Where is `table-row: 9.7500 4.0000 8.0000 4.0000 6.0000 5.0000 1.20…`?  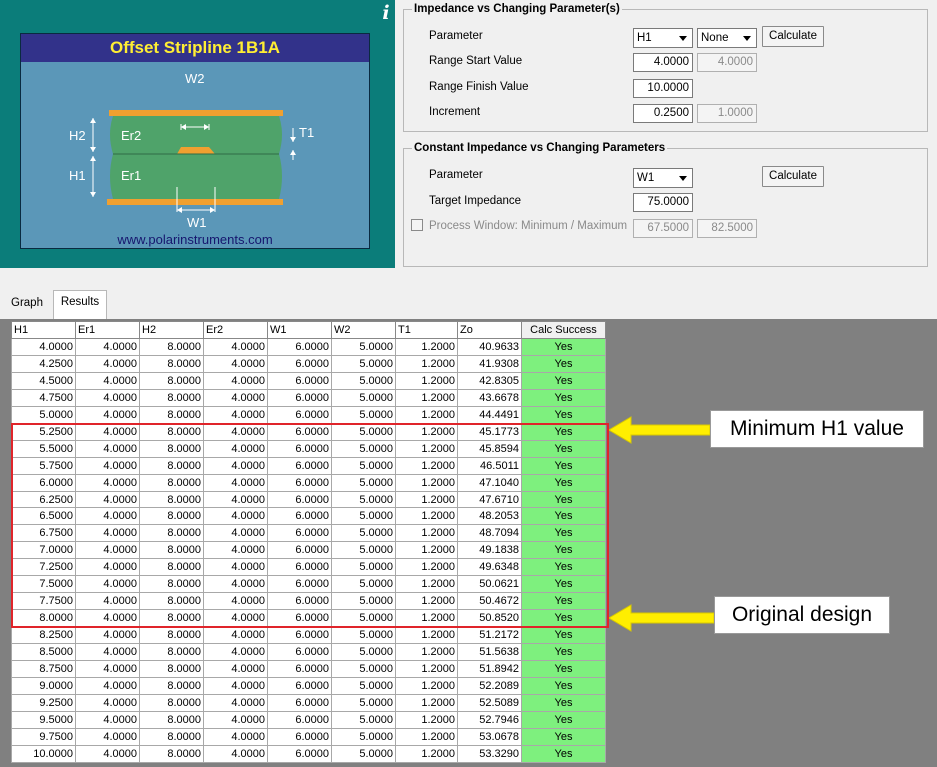 table-row: 9.7500 4.0000 8.0000 4.0000 6.0000 5.0000 1.20… is located at coordinates (308, 736).